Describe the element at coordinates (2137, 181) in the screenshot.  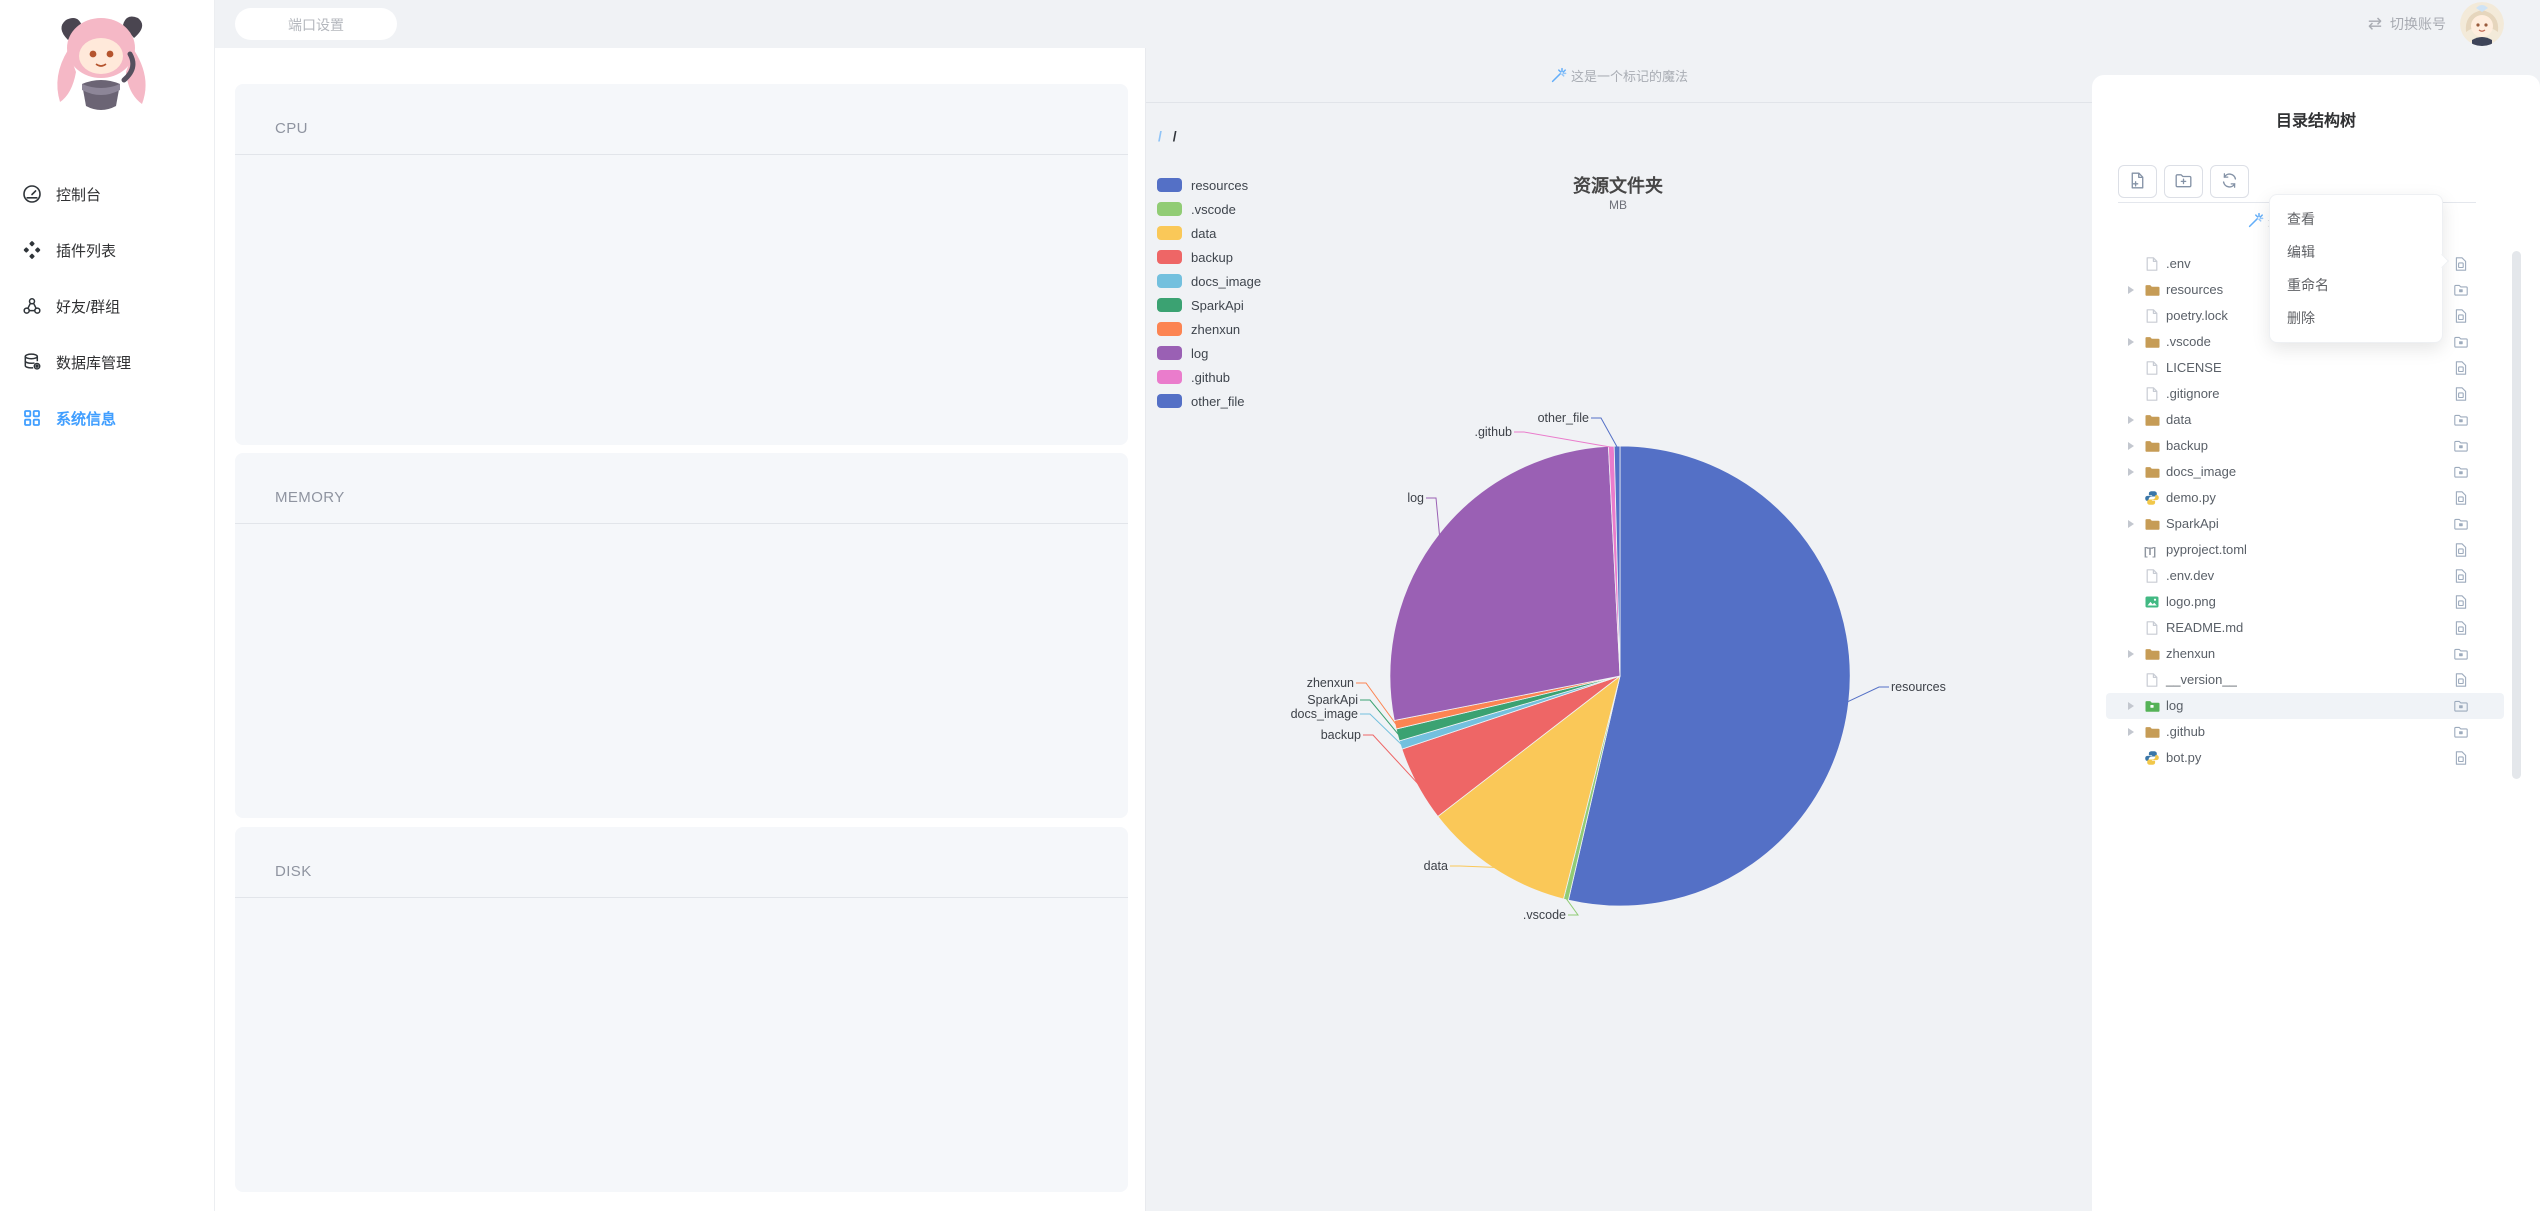
I see `new-file-button` at that location.